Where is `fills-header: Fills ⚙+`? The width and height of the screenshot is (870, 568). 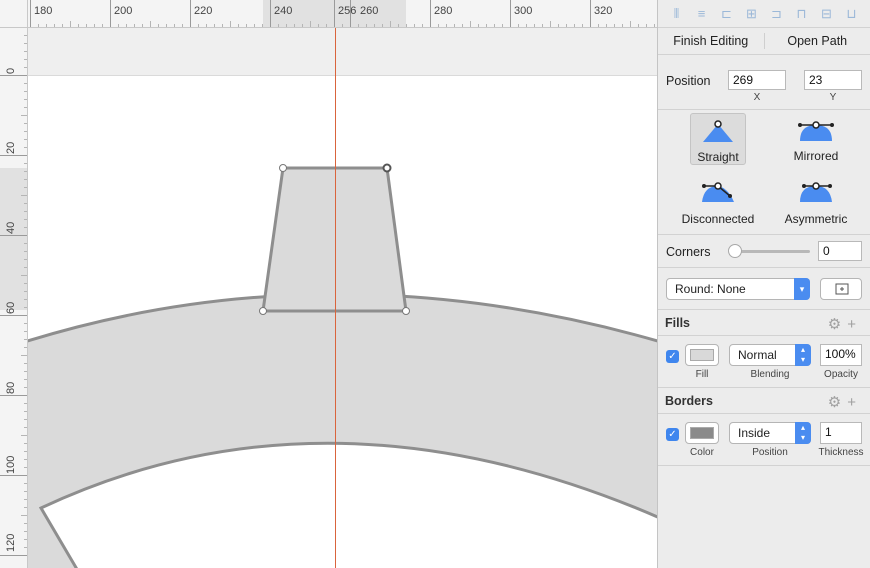
fills-header: Fills ⚙+ is located at coordinates (764, 323).